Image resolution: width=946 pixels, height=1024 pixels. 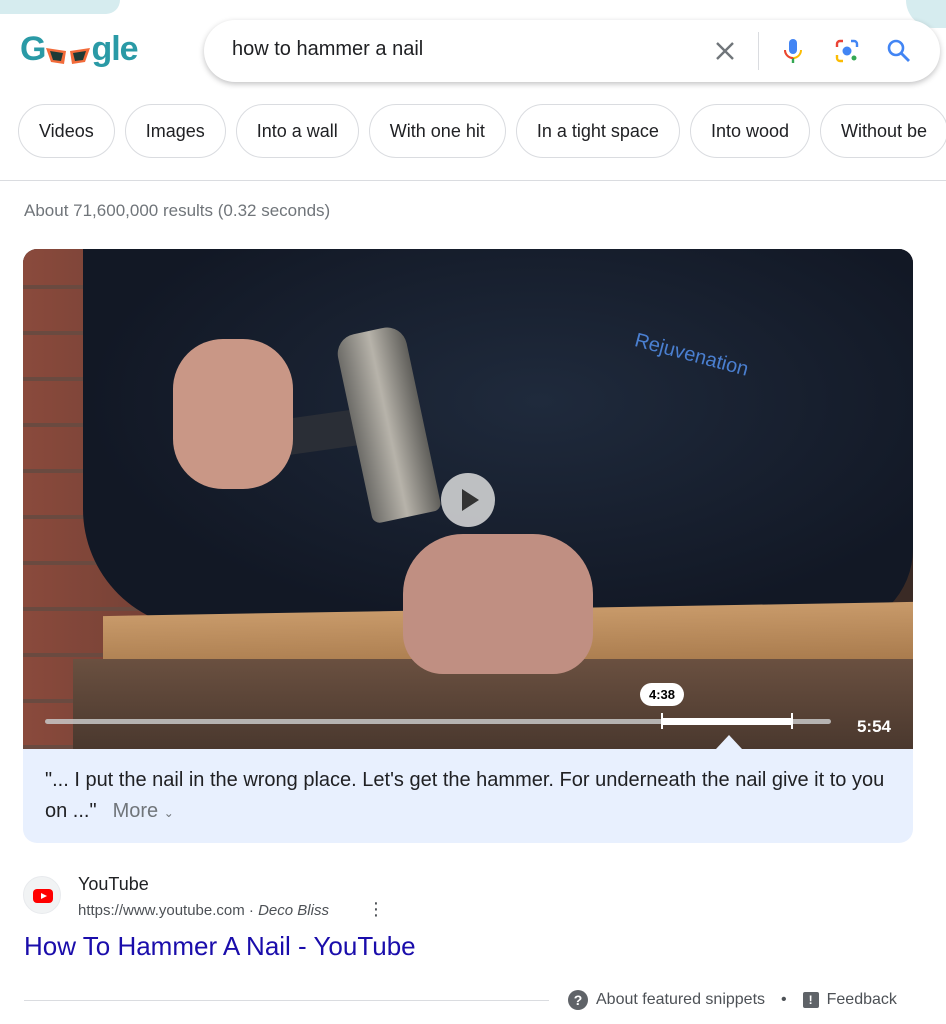 What do you see at coordinates (135, 811) in the screenshot?
I see `more-label: More` at bounding box center [135, 811].